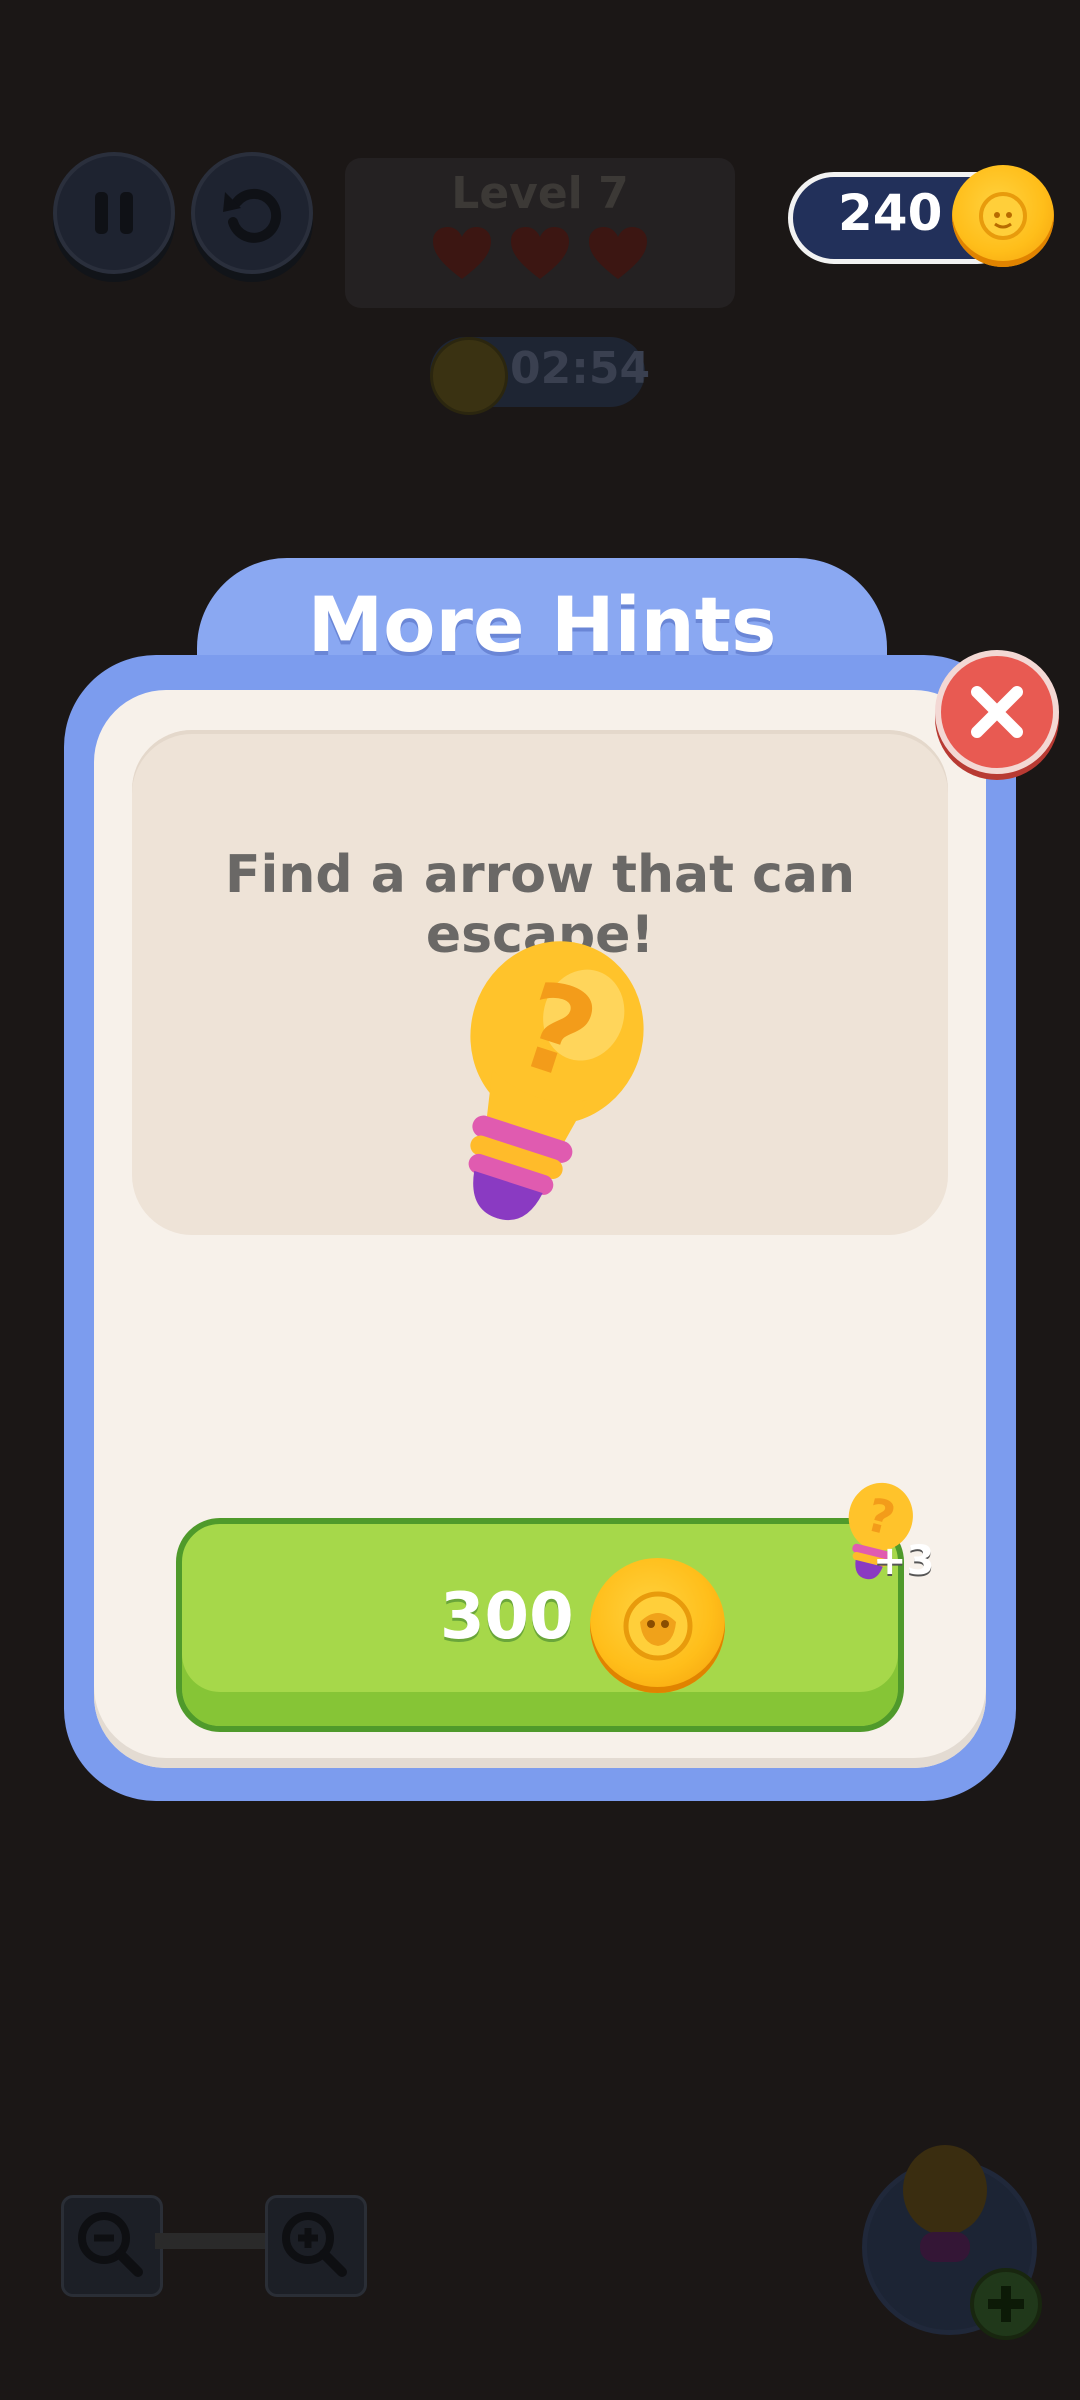 The image size is (1080, 2400). I want to click on zoom-in-icon, so click(314, 2244).